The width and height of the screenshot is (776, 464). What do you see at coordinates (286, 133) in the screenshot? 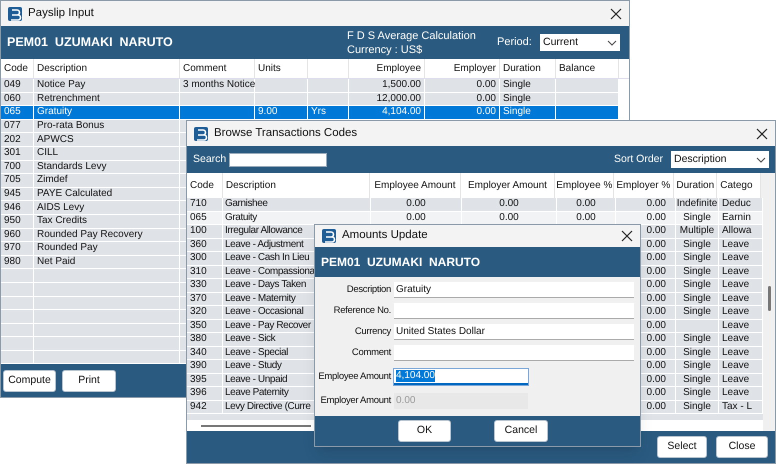
I see `window-title: Browse Transactions Codes` at bounding box center [286, 133].